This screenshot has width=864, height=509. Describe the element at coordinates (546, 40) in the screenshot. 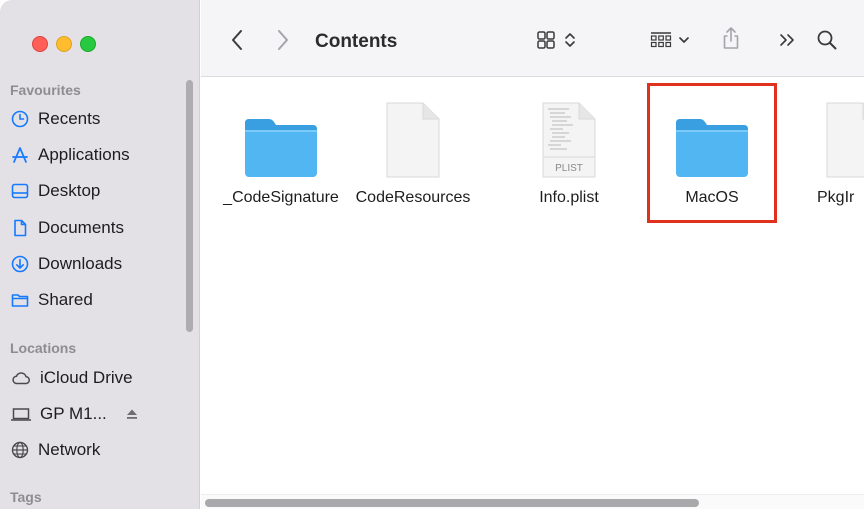

I see `icon-view-grid-icon` at that location.